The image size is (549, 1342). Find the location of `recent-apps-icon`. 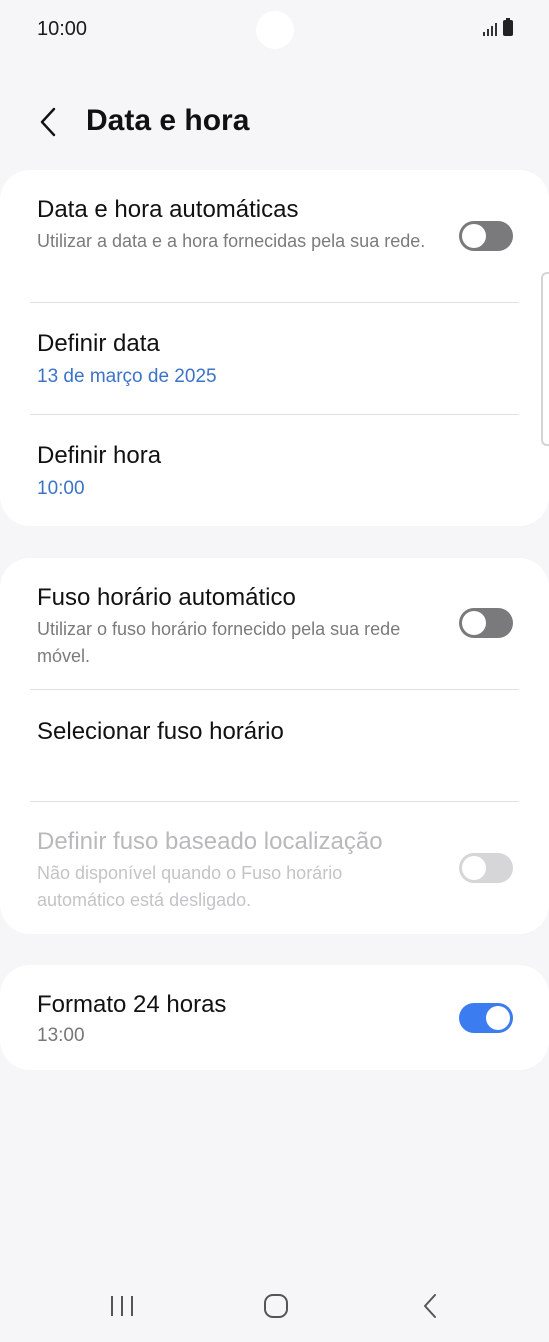

recent-apps-icon is located at coordinates (122, 1306).